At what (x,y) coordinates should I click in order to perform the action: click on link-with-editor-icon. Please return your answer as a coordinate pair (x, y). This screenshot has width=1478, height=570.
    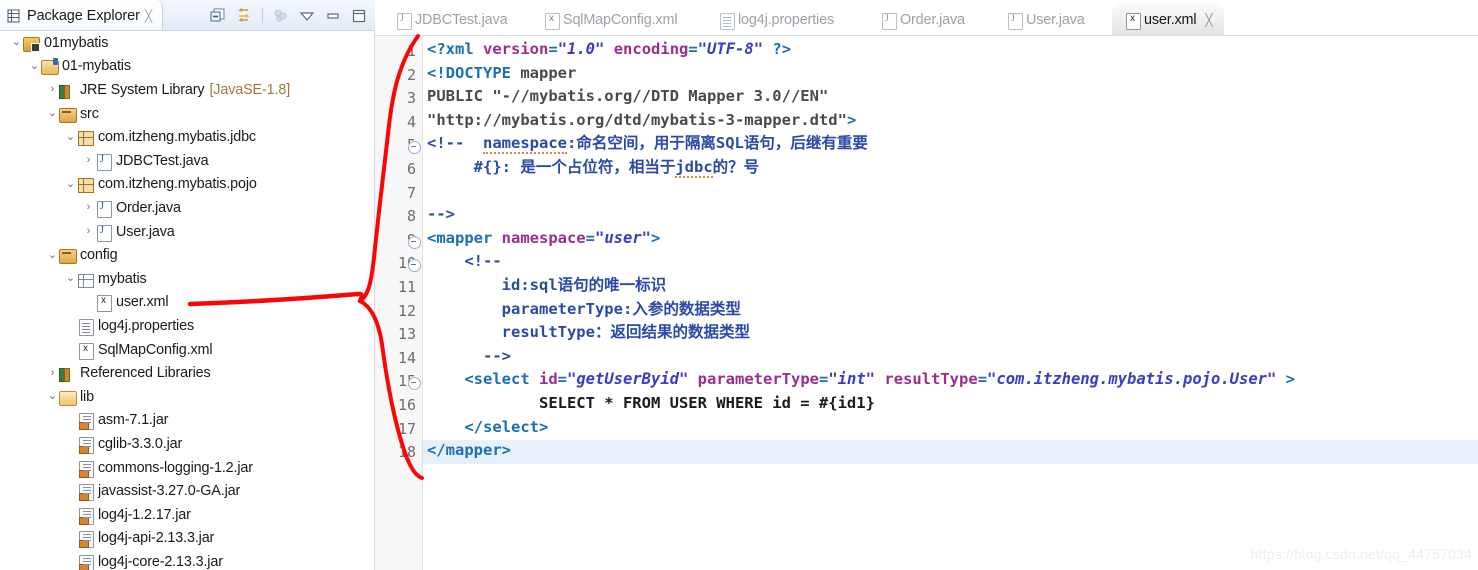
    Looking at the image, I should click on (244, 15).